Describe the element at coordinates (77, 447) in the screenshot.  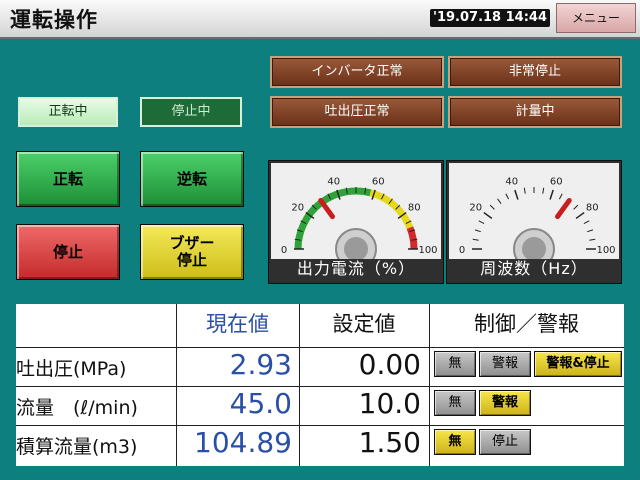
I see `row-label-total-flow: 積算流量(m3)` at that location.